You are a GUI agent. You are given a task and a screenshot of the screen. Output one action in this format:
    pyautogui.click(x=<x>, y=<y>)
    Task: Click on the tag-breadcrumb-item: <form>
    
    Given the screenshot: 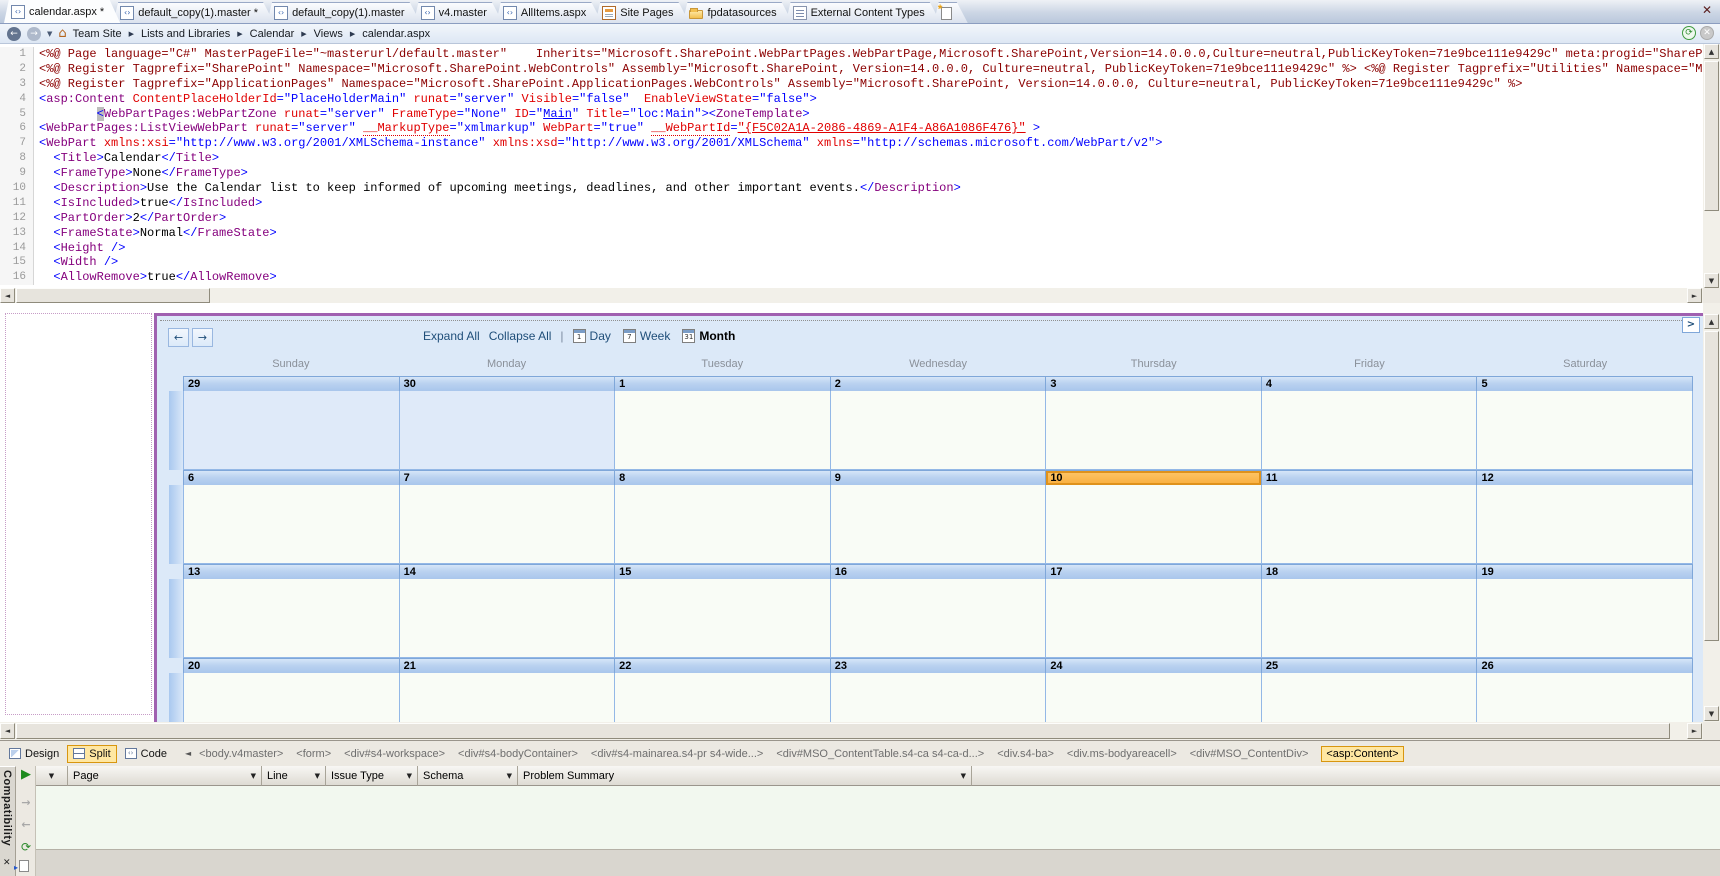 What is the action you would take?
    pyautogui.click(x=313, y=754)
    